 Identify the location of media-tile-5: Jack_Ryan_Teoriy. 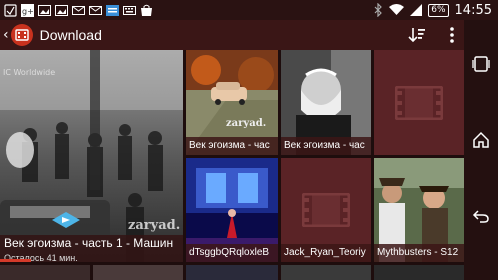
(326, 210).